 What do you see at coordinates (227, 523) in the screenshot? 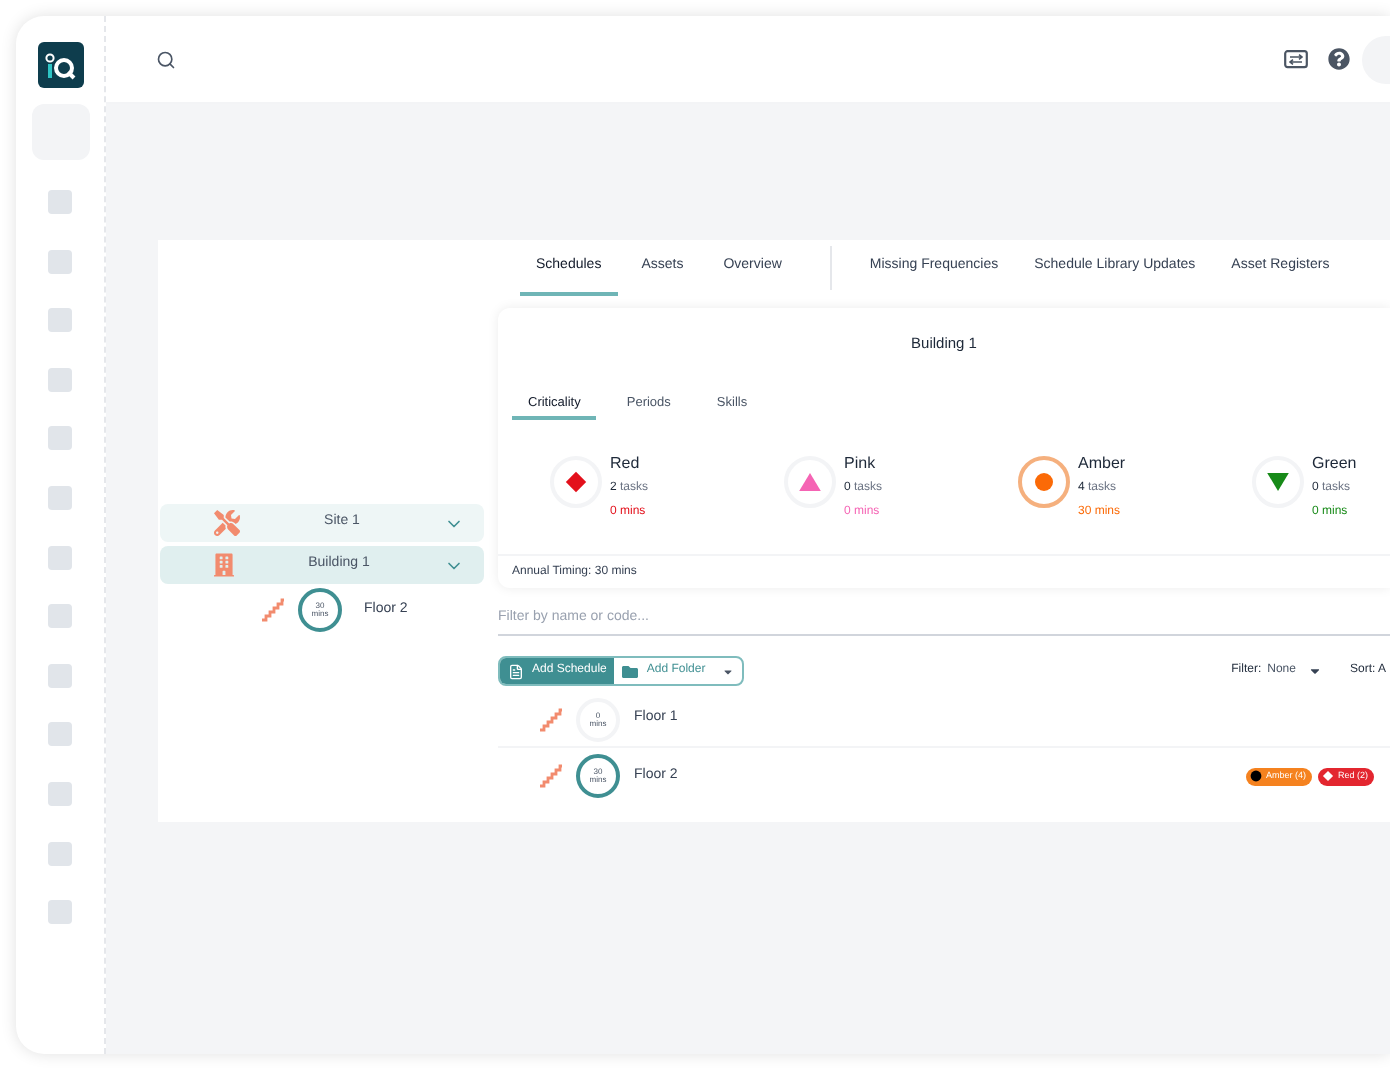
I see `tools-icon` at bounding box center [227, 523].